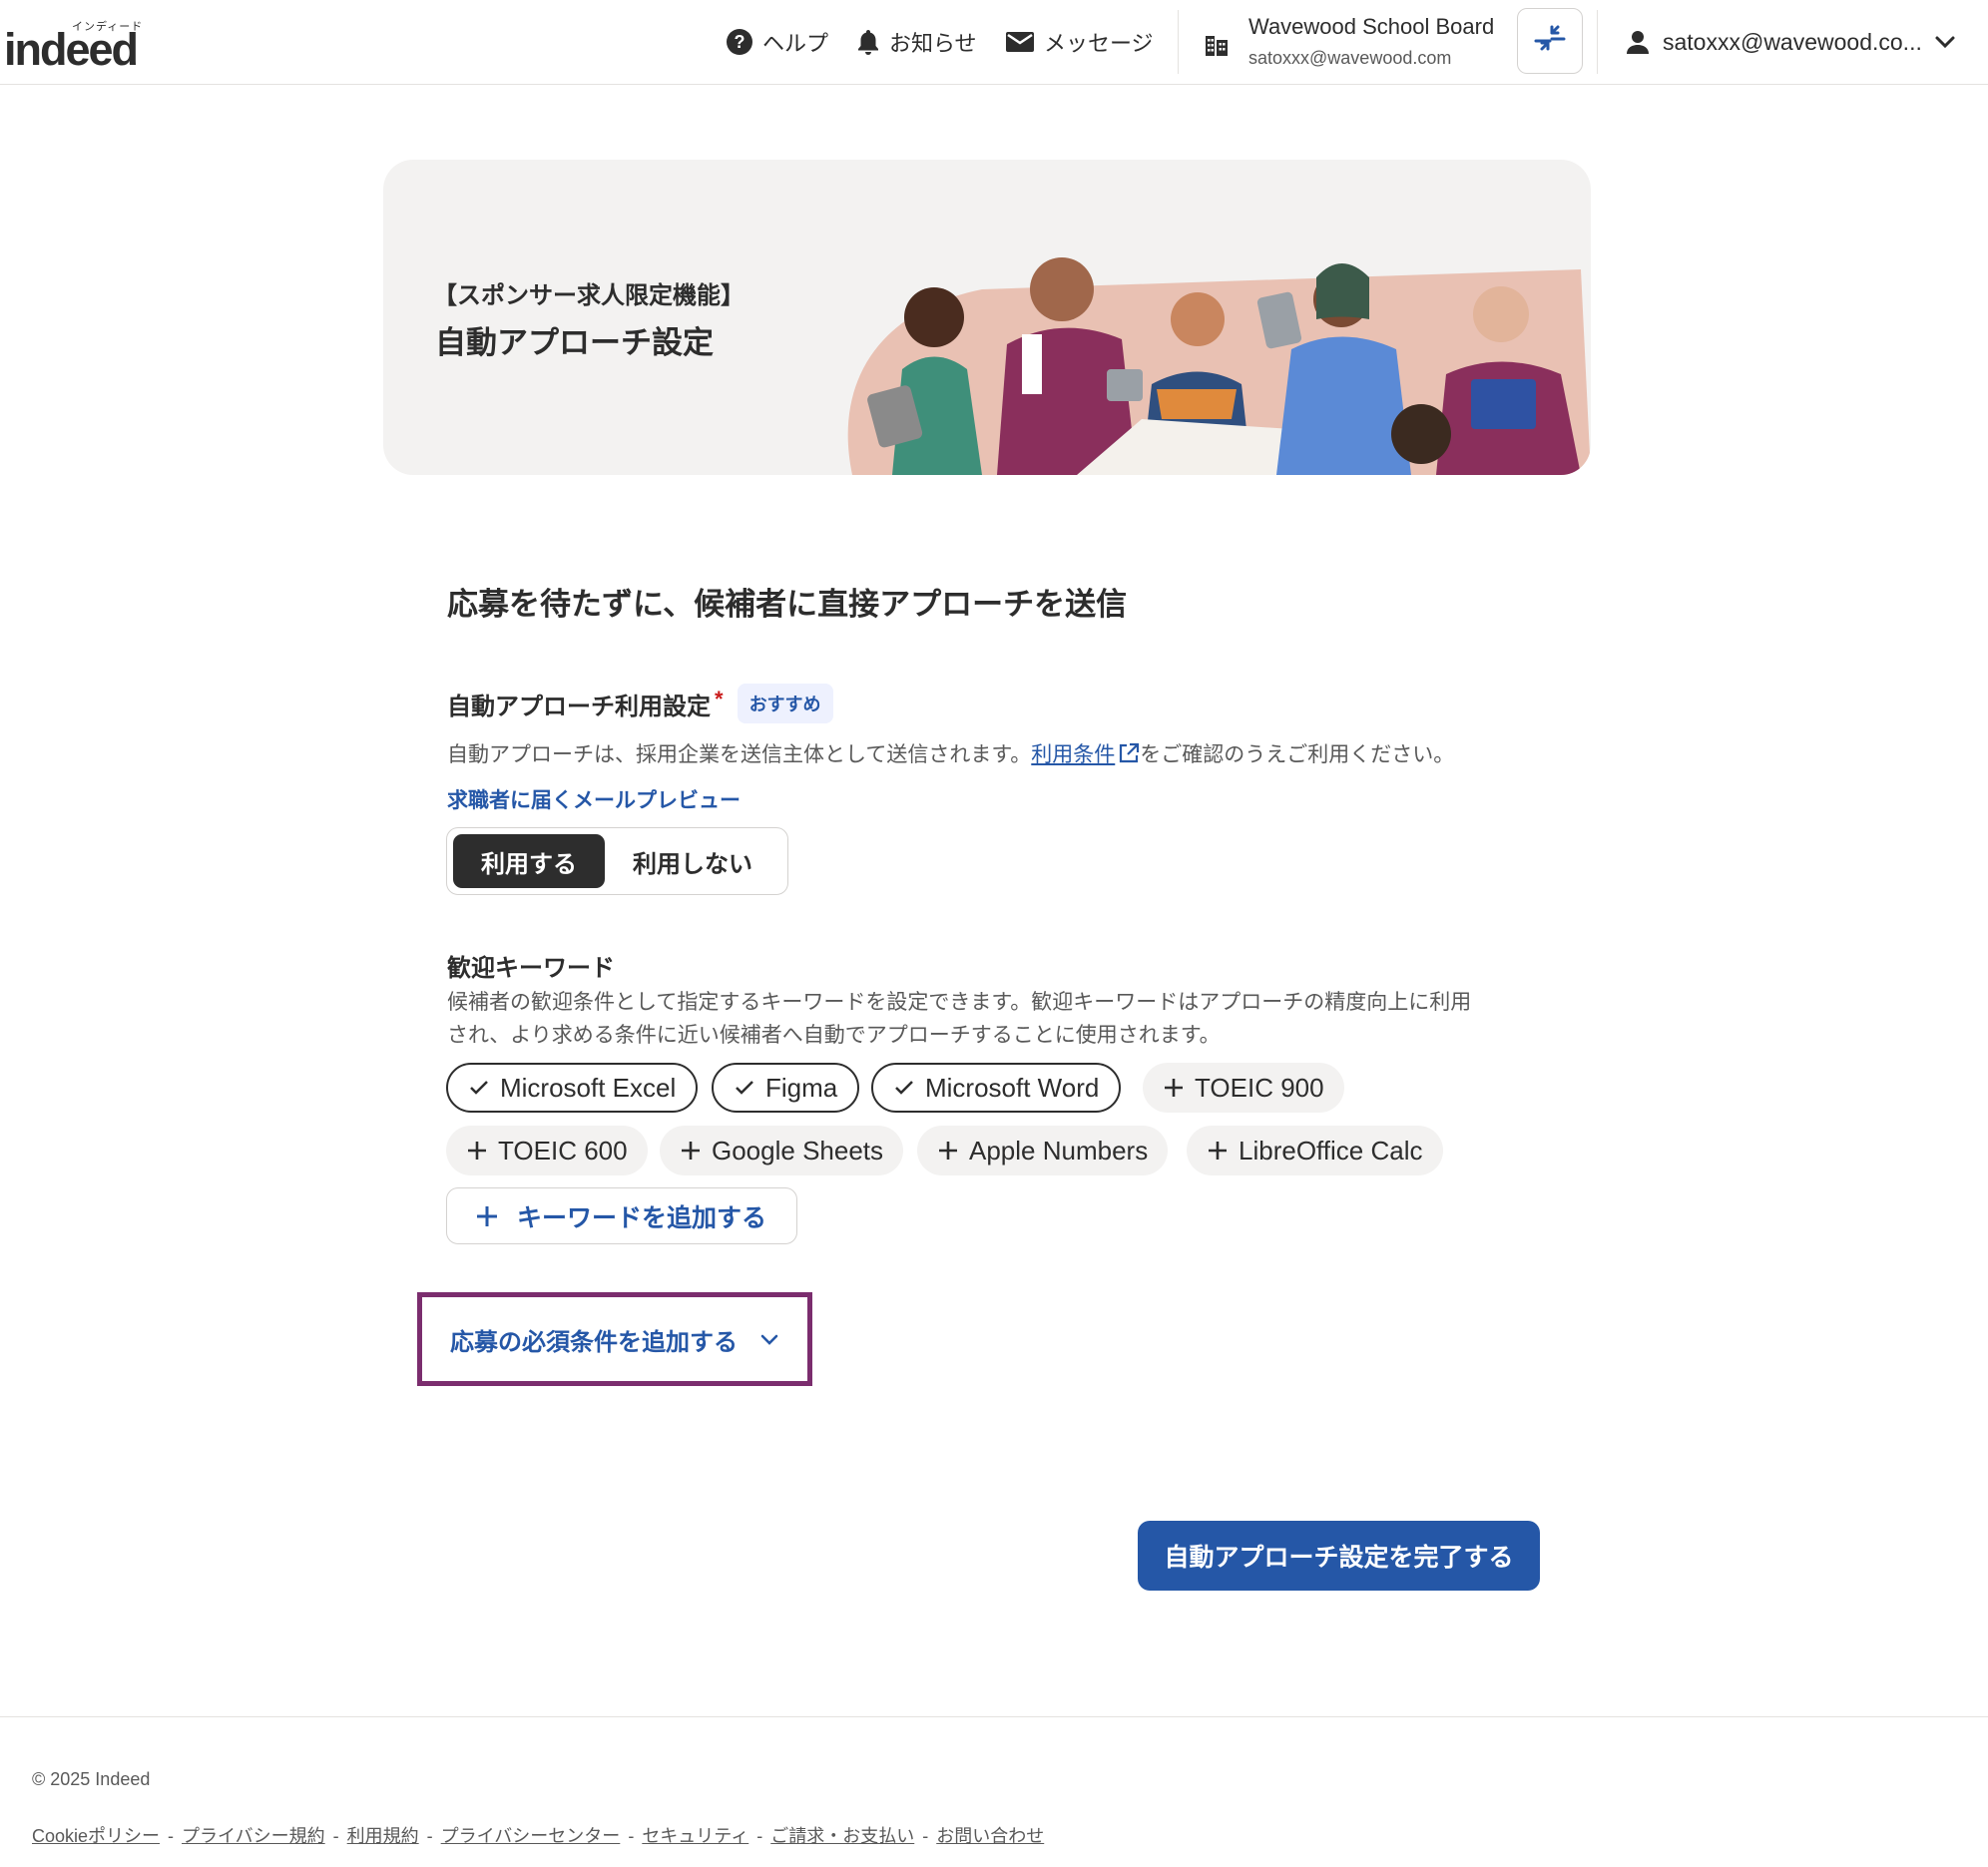 This screenshot has height=1867, width=1988. What do you see at coordinates (1099, 43) in the screenshot?
I see `messages-label: メッセージ` at bounding box center [1099, 43].